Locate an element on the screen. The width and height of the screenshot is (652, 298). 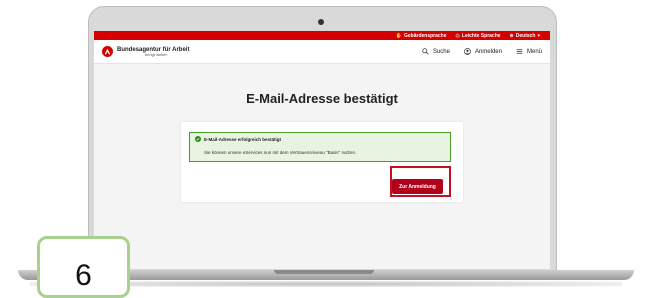
login-nav-label: Anmelden is located at coordinates (488, 51).